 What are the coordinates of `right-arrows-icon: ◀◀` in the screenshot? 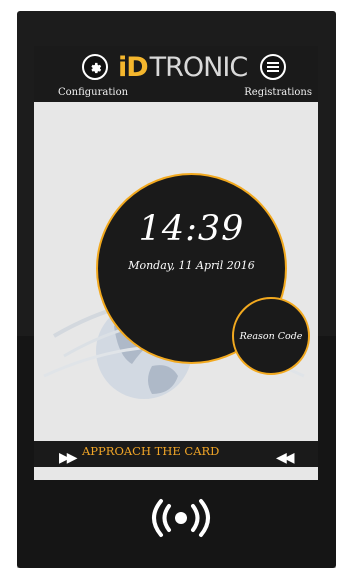 It's located at (285, 458).